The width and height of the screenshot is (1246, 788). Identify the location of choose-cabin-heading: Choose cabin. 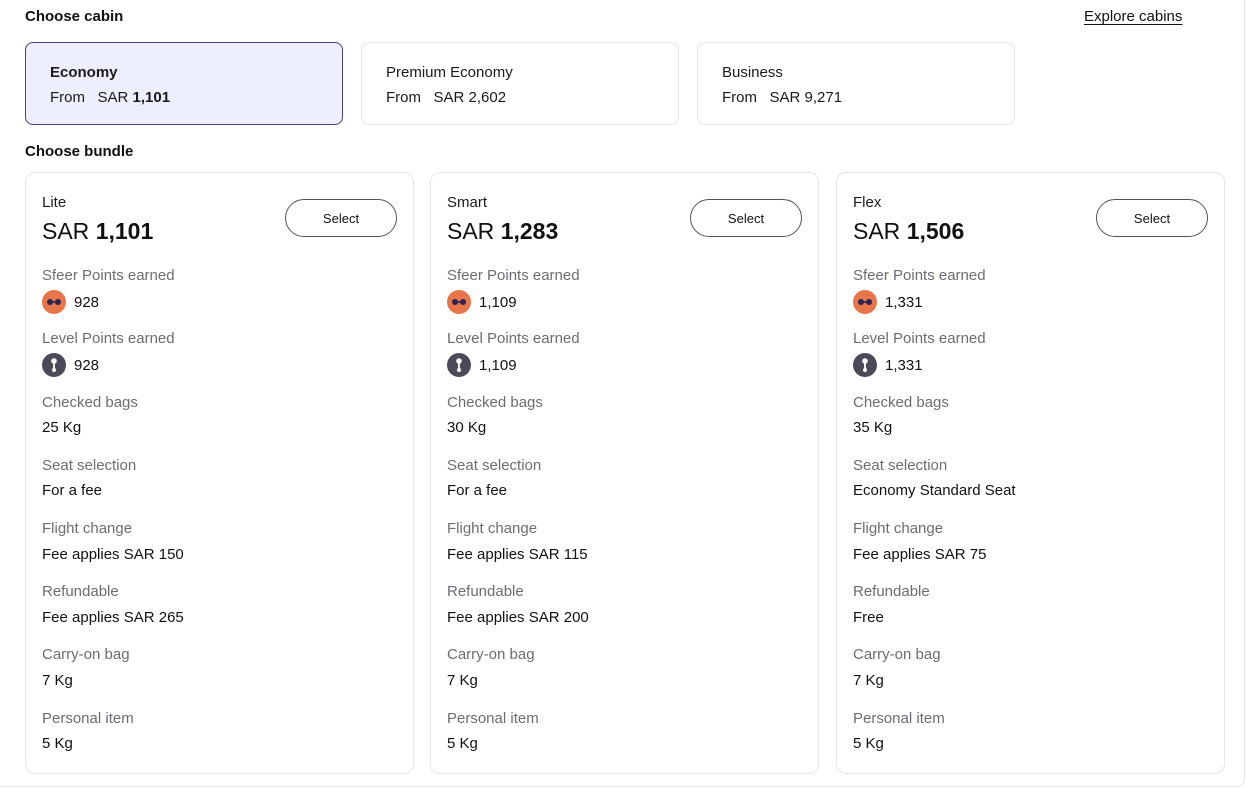
(74, 16).